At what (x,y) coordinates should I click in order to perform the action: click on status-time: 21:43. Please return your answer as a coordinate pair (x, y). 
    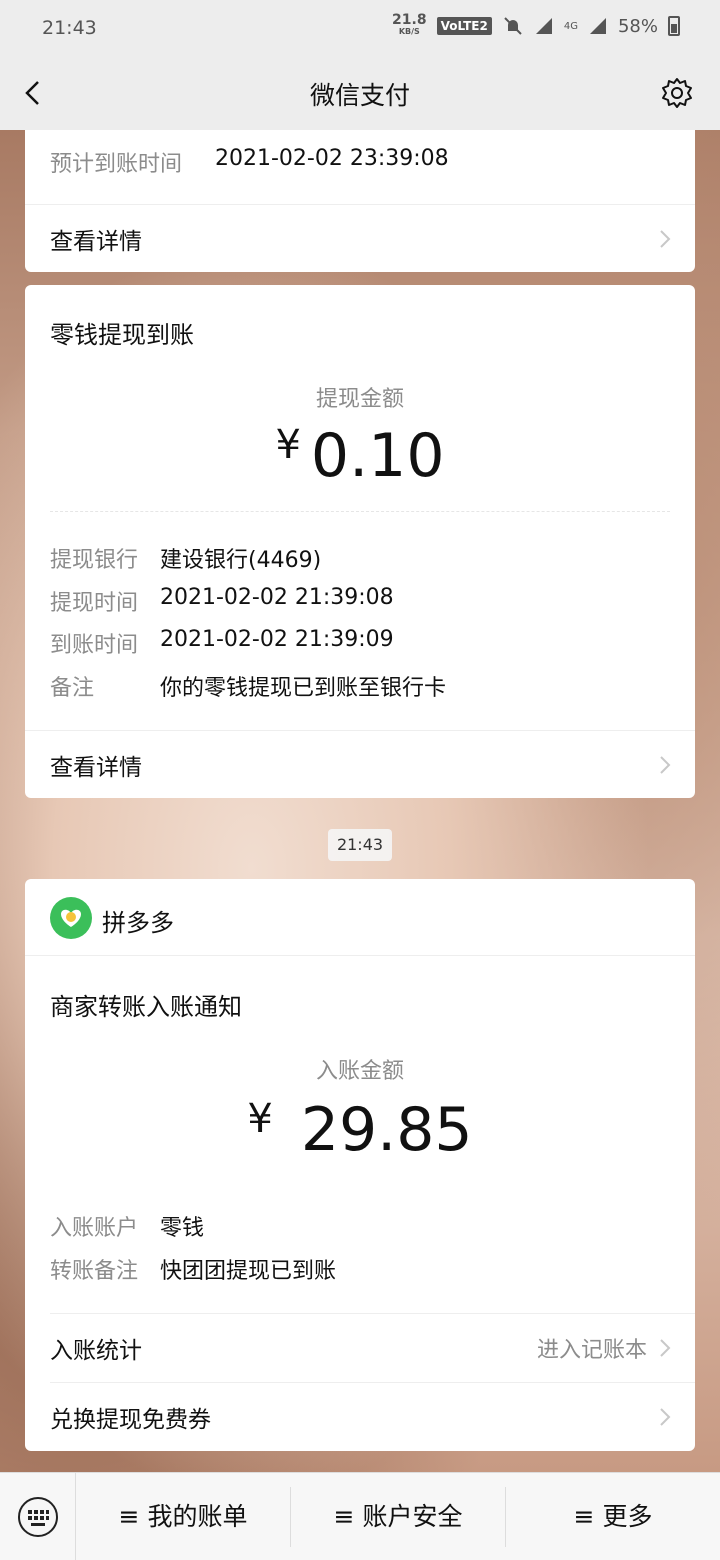
    Looking at the image, I should click on (69, 28).